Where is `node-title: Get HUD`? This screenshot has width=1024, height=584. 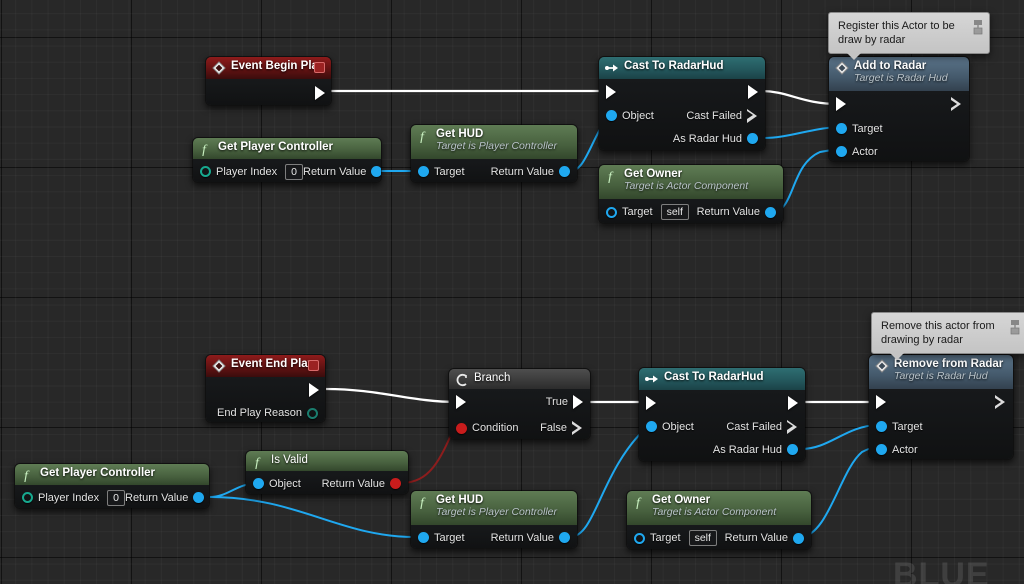
node-title: Get HUD is located at coordinates (460, 500).